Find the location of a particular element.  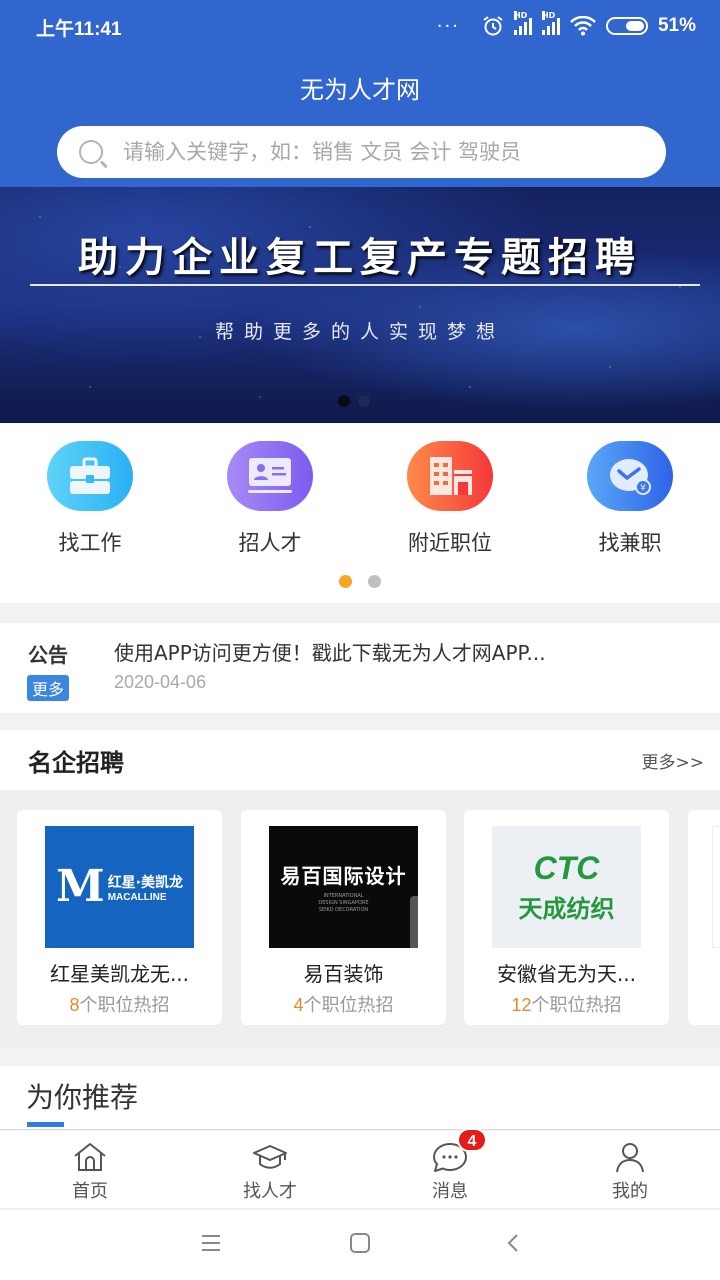

alarm-icon is located at coordinates (493, 26).